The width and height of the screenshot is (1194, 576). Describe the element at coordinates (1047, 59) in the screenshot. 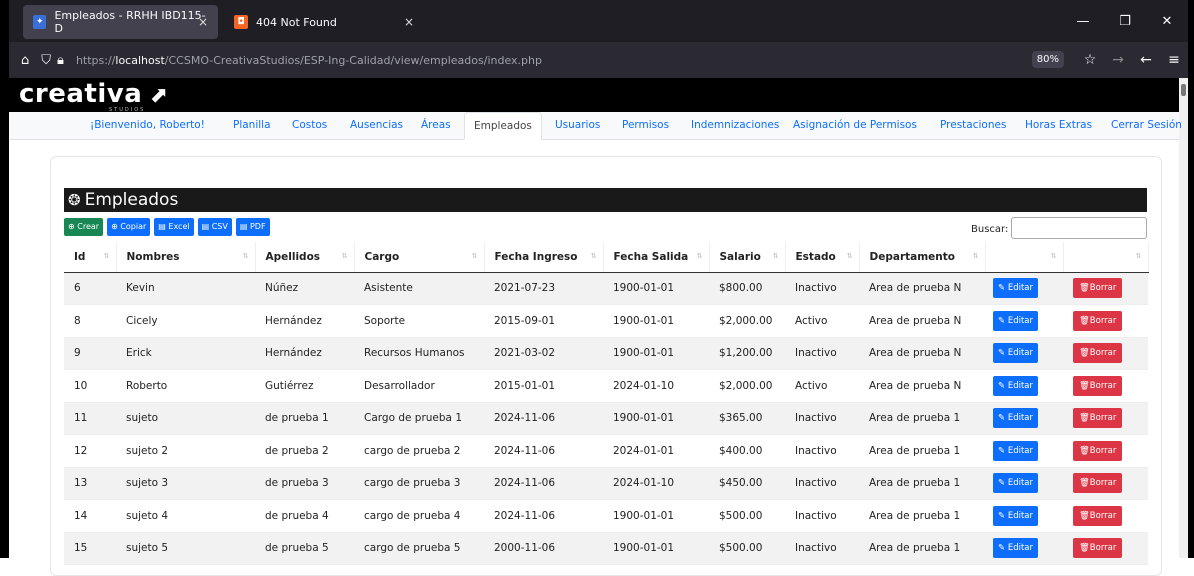

I see `zoom-badge: 80%` at that location.